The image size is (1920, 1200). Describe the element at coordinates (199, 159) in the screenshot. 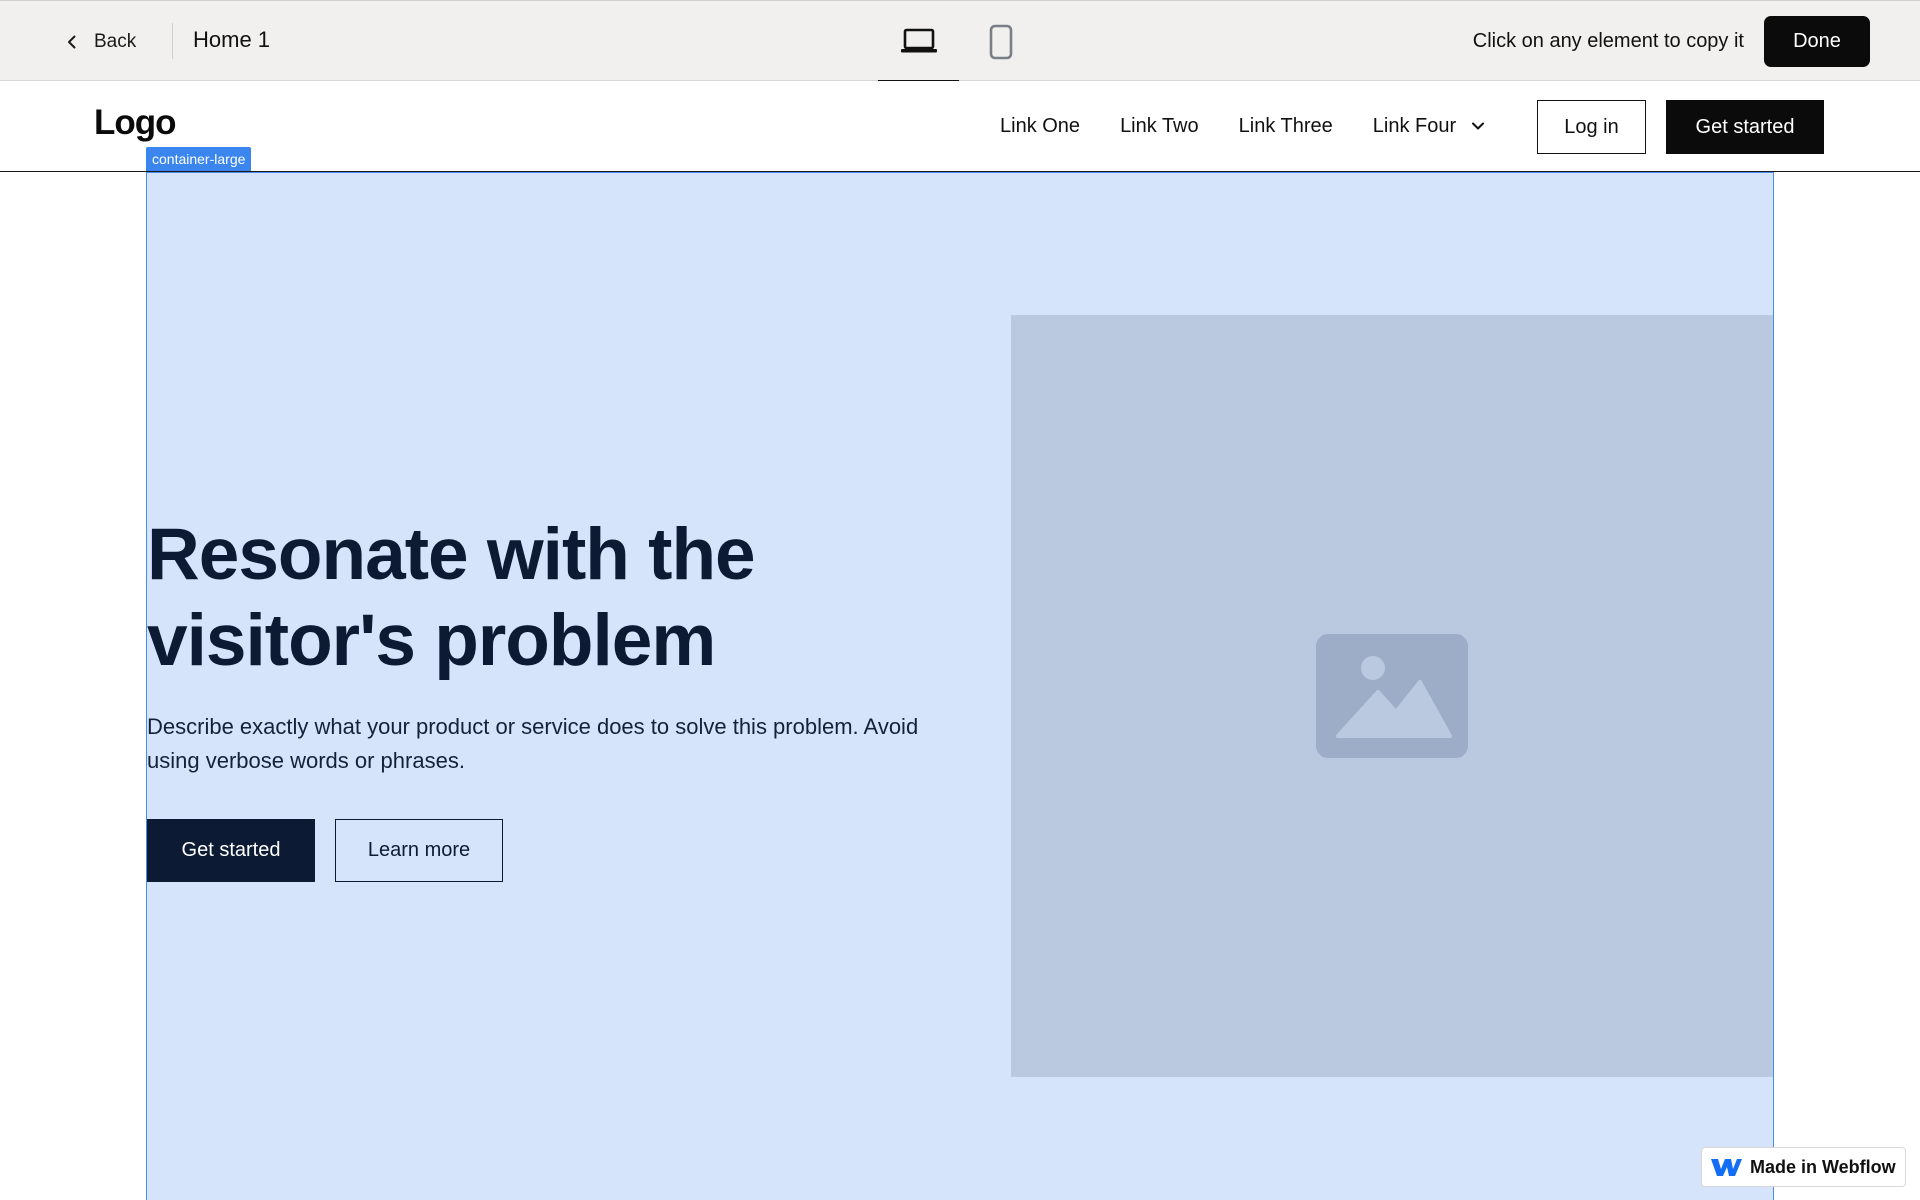

I see `selection-tag: container-large` at that location.